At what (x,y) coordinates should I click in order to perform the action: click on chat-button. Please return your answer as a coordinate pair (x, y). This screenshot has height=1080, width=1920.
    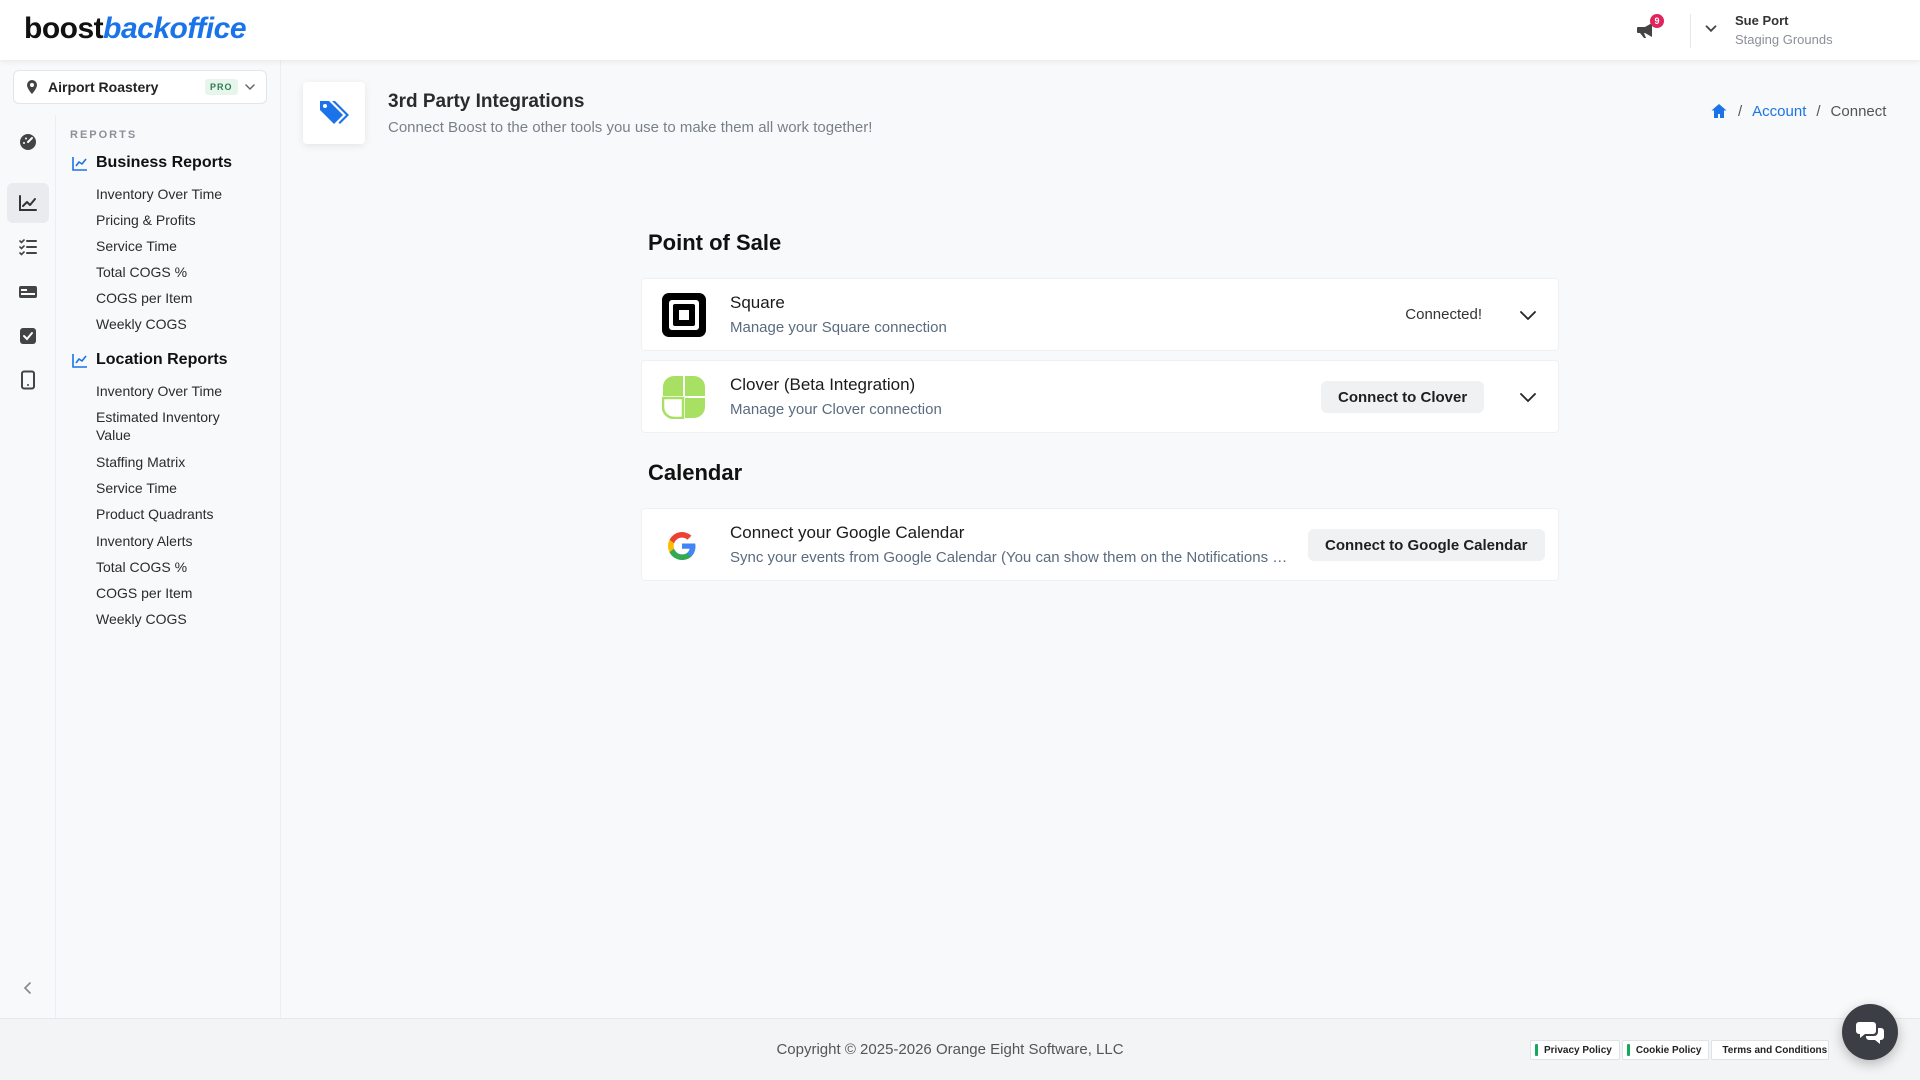
    Looking at the image, I should click on (1870, 1032).